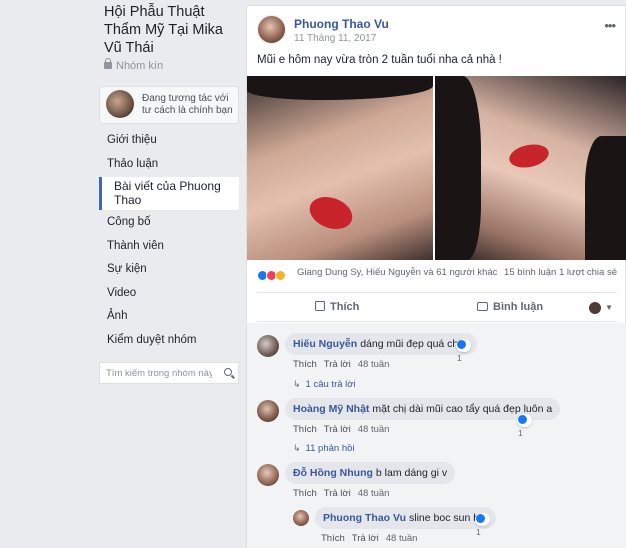  Describe the element at coordinates (171, 30) in the screenshot. I see `group-title: Hội Phẫu Thuật Thẩm Mỹ Tại Mika Vũ Thái` at that location.